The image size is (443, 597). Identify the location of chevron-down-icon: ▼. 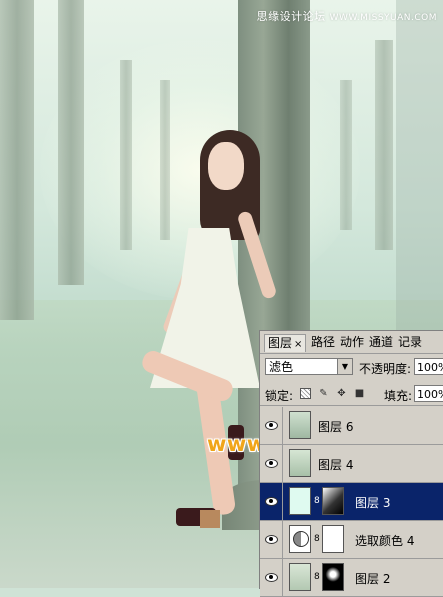
(344, 366).